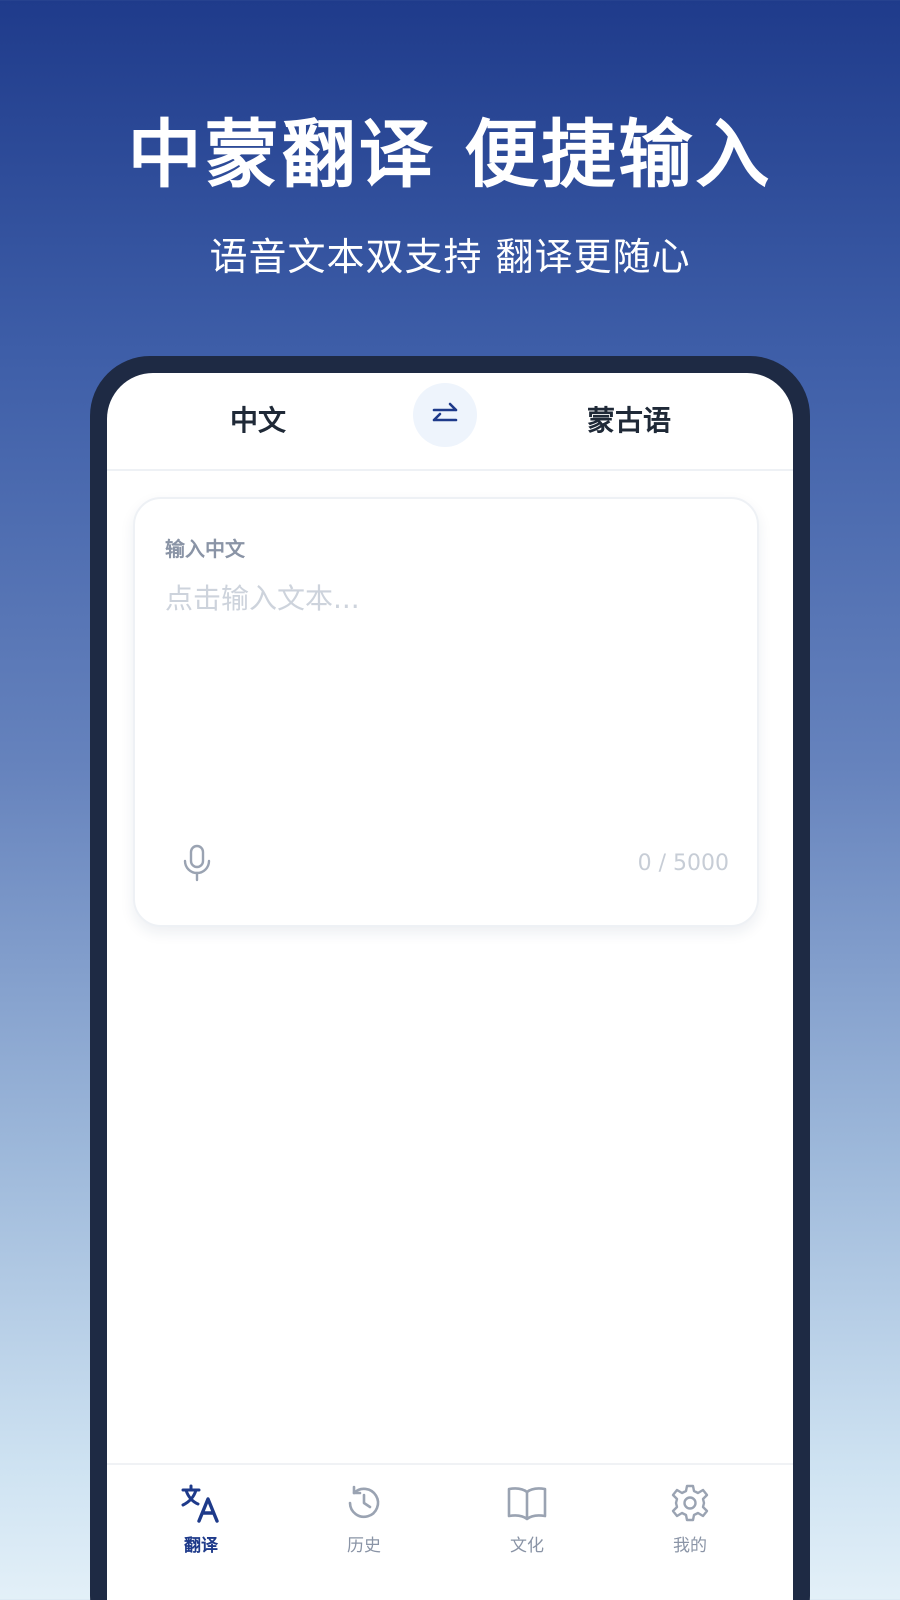 This screenshot has width=900, height=1600. Describe the element at coordinates (445, 677) in the screenshot. I see `text-input` at that location.